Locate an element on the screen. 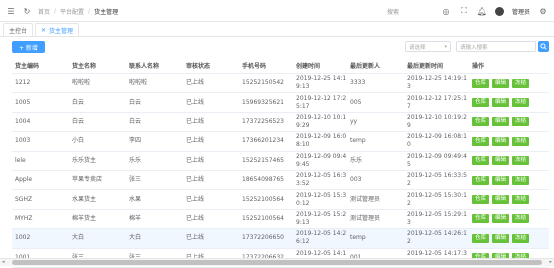  cell-text: 15252157465 is located at coordinates (263, 160).